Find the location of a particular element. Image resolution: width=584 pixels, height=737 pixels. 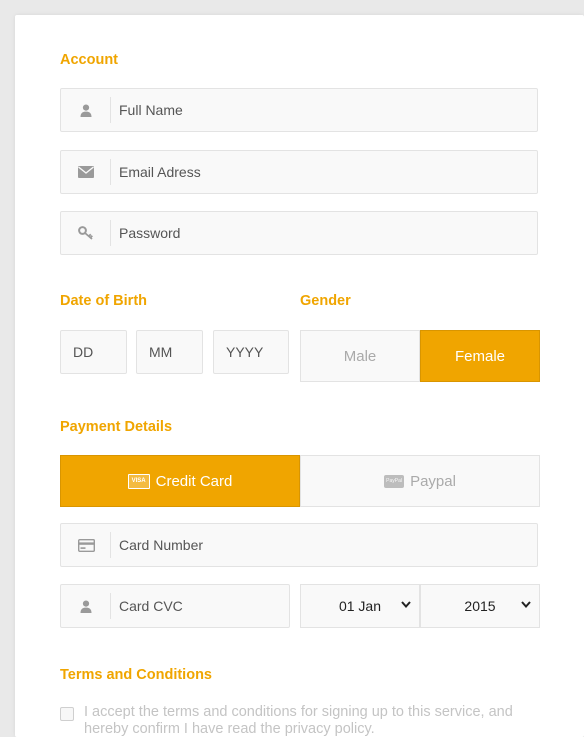

email-field is located at coordinates (299, 172).